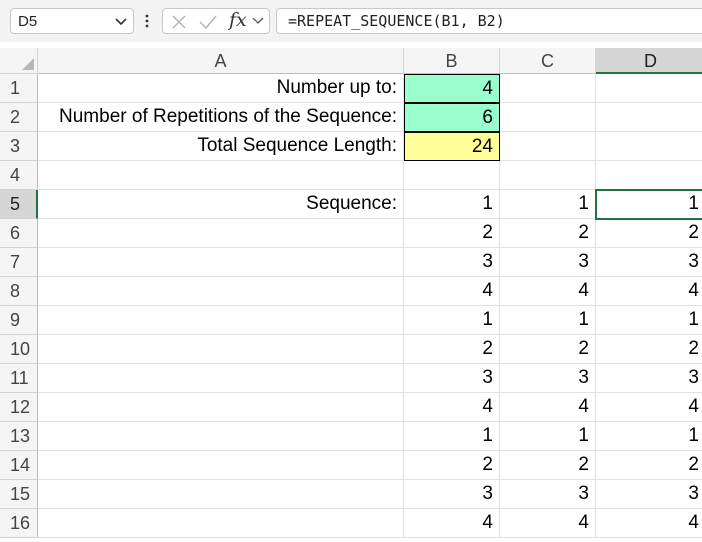 The image size is (702, 542). Describe the element at coordinates (452, 523) in the screenshot. I see `cell-b16: 4` at that location.